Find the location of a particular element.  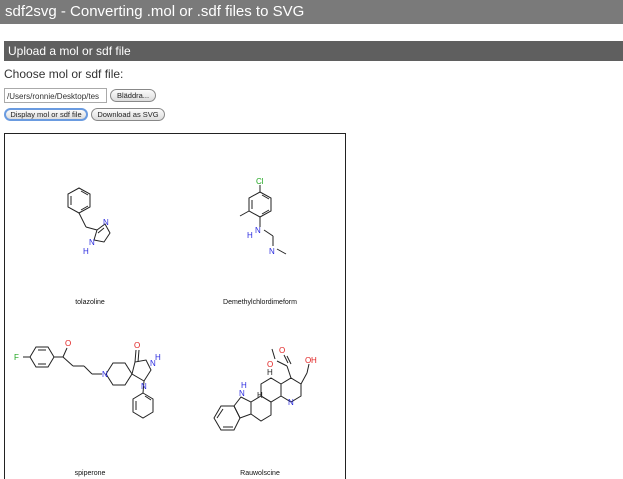

molecule-spiperone is located at coordinates (88, 382).